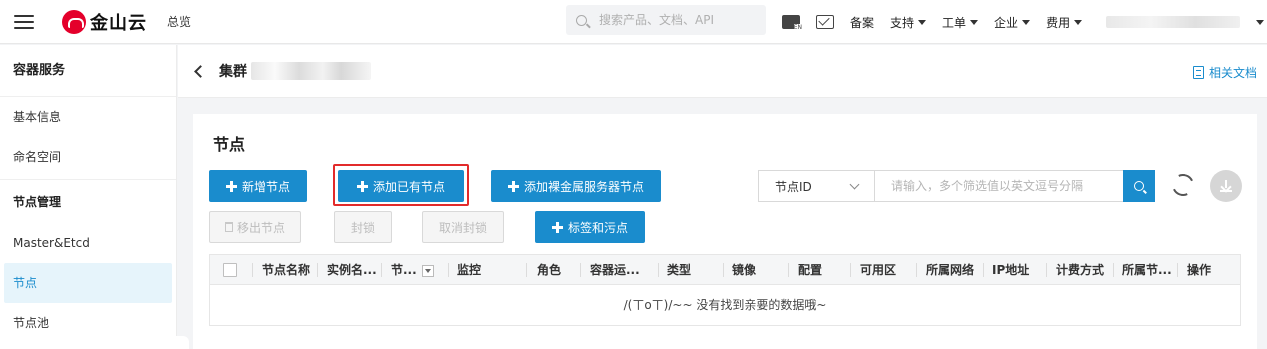  What do you see at coordinates (363, 227) in the screenshot?
I see `cordon-button: 封锁` at bounding box center [363, 227].